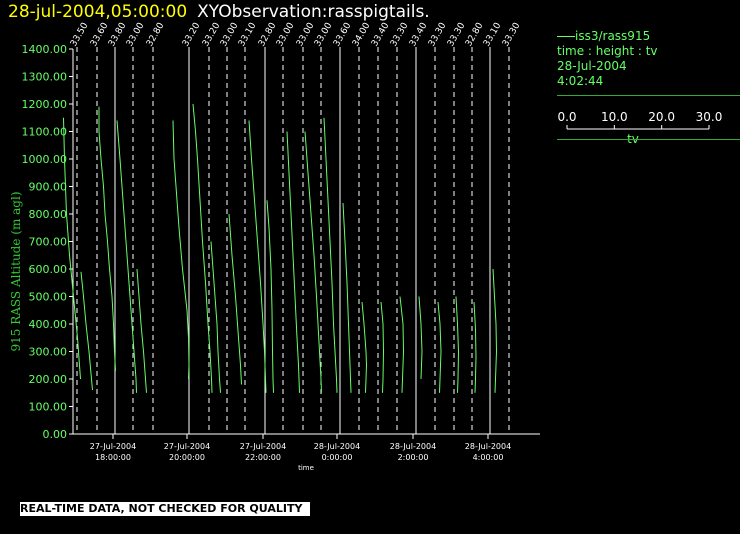 This screenshot has width=740, height=534. I want to click on legend-line-swatch, so click(566, 36).